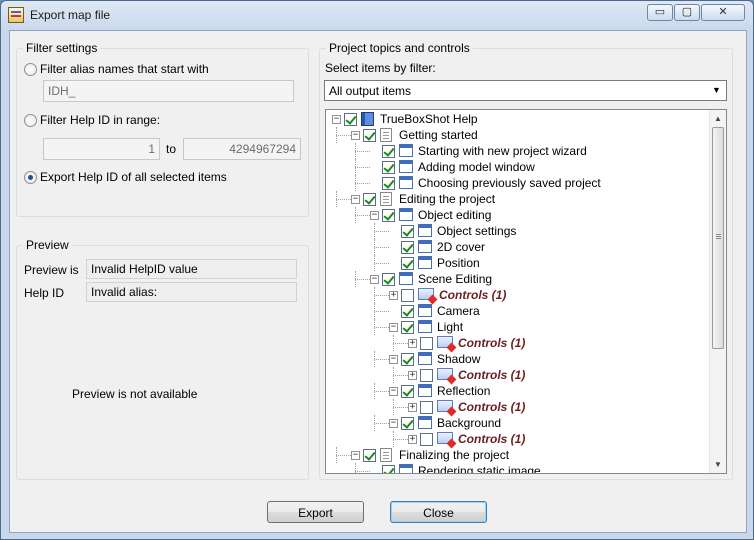  What do you see at coordinates (454, 215) in the screenshot?
I see `tree-node-label: Object editing` at bounding box center [454, 215].